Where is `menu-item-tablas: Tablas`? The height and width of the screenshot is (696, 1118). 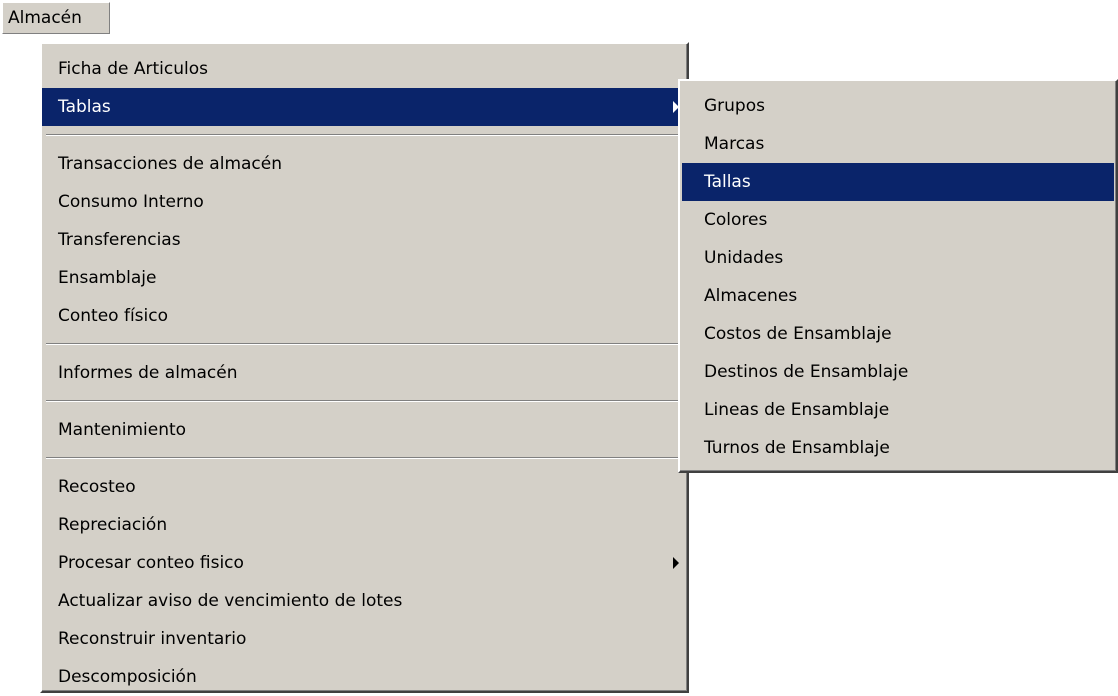
menu-item-tablas: Tablas is located at coordinates (364, 107).